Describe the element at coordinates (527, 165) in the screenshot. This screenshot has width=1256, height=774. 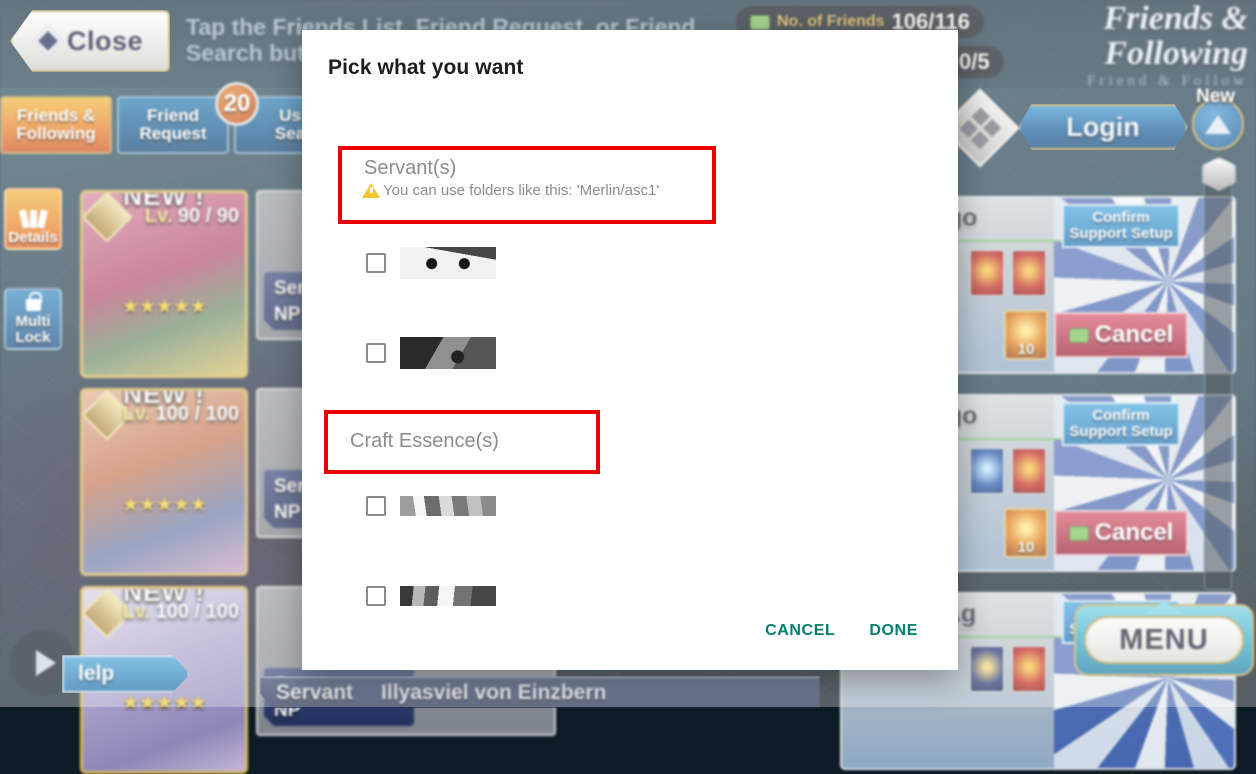
I see `servant-section-label: Servant(s)` at that location.